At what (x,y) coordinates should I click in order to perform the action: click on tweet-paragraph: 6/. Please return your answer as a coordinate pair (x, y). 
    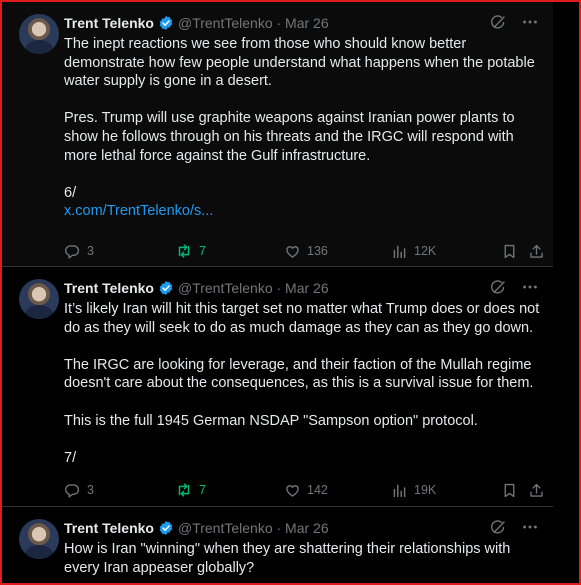
    Looking at the image, I should click on (70, 192).